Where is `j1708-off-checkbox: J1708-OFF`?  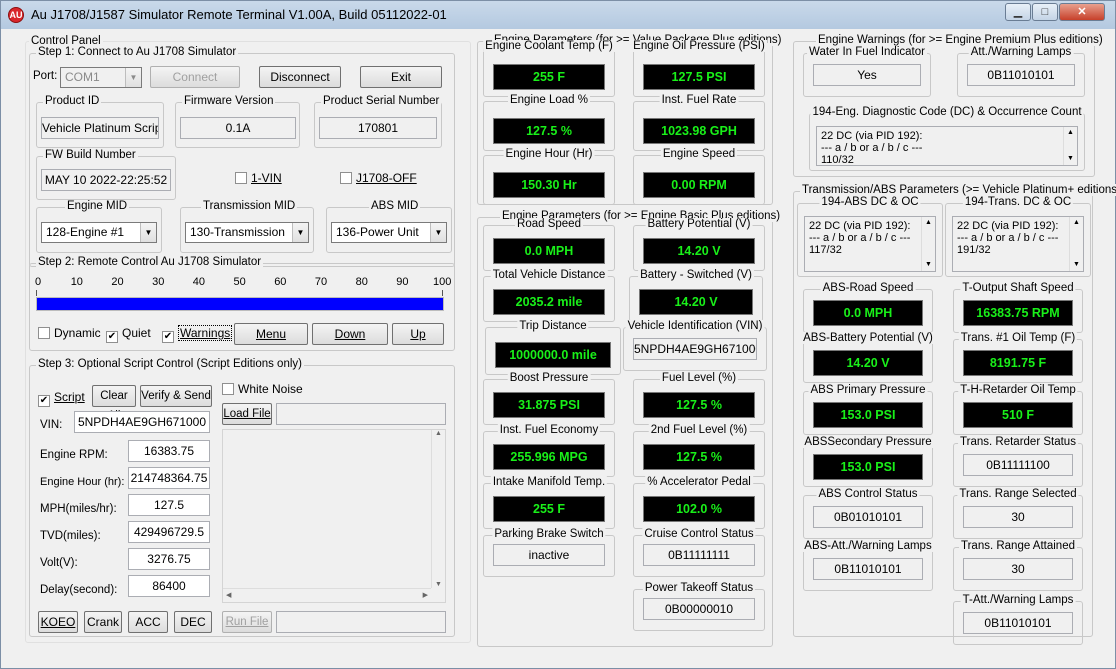
j1708-off-checkbox: J1708-OFF is located at coordinates (378, 178).